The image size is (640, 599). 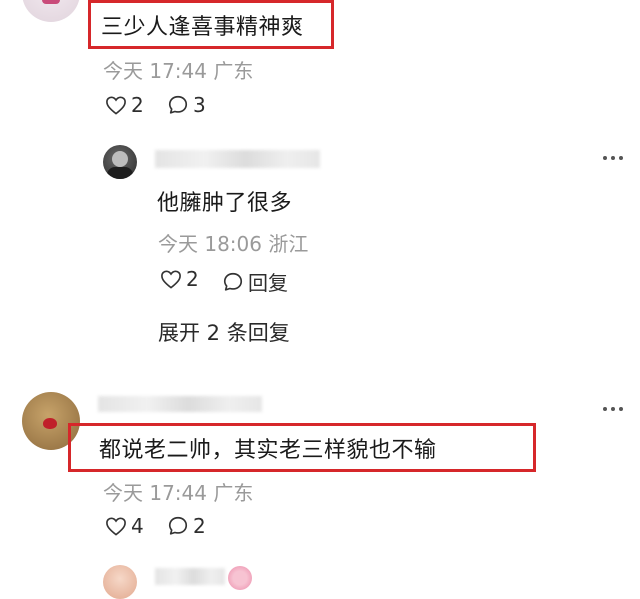 I want to click on reply-label: 回复, so click(x=268, y=283).